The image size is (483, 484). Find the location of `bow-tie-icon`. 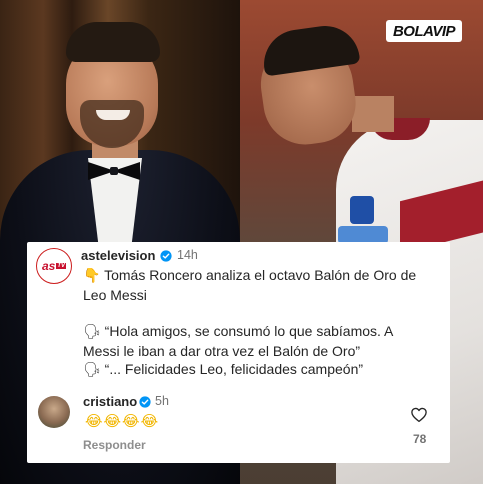

bow-tie-icon is located at coordinates (114, 171).